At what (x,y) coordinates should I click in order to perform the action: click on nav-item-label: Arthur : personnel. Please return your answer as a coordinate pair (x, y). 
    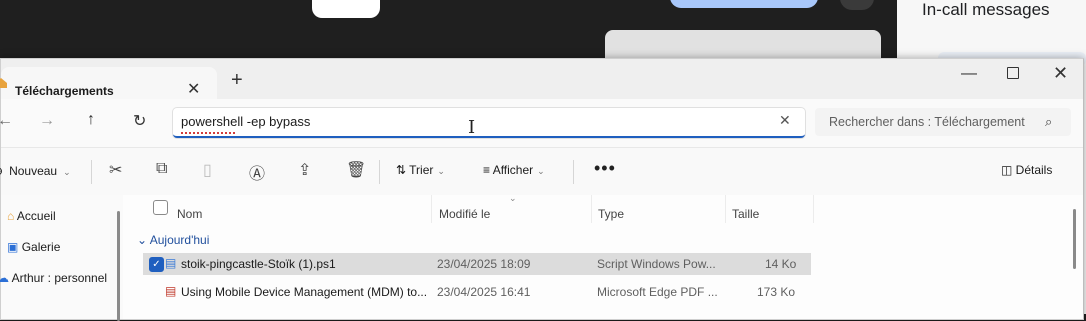
    Looking at the image, I should click on (59, 278).